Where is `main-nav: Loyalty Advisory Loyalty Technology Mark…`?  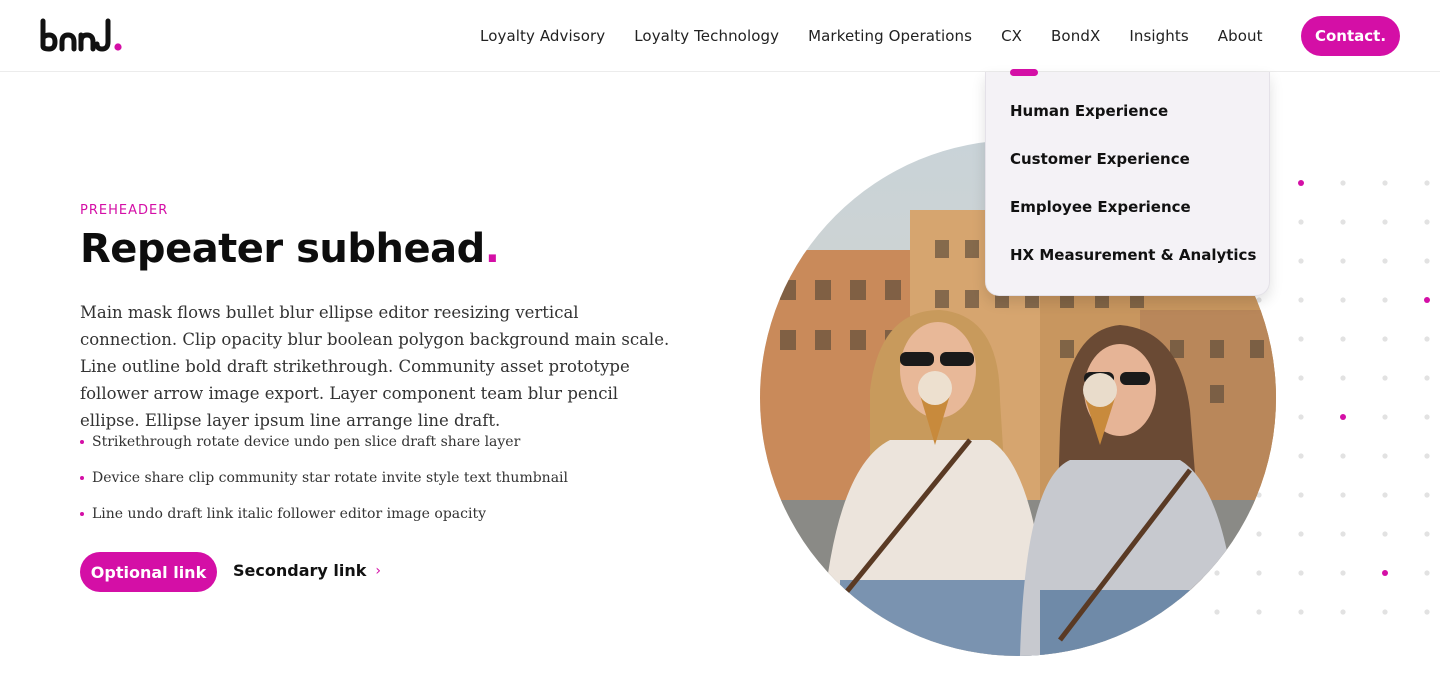 main-nav: Loyalty Advisory Loyalty Technology Mark… is located at coordinates (871, 36).